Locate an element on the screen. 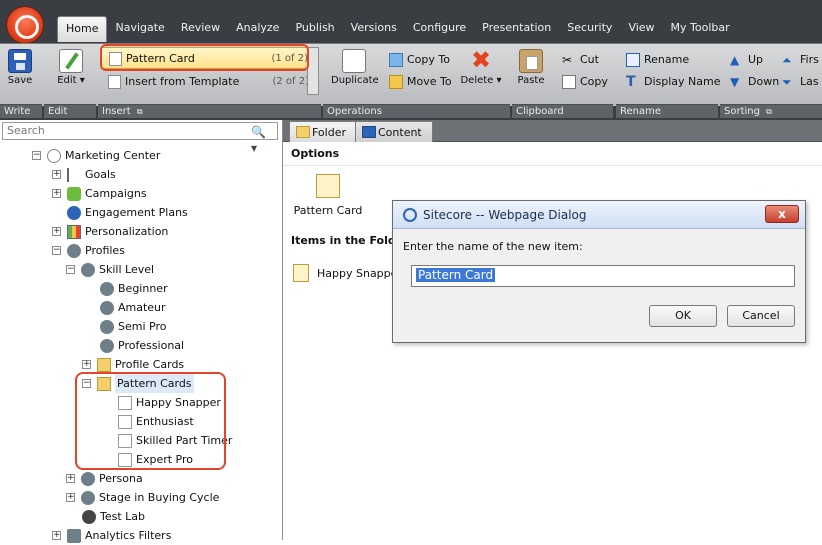 The height and width of the screenshot is (545, 822). tab-home: Home is located at coordinates (82, 29).